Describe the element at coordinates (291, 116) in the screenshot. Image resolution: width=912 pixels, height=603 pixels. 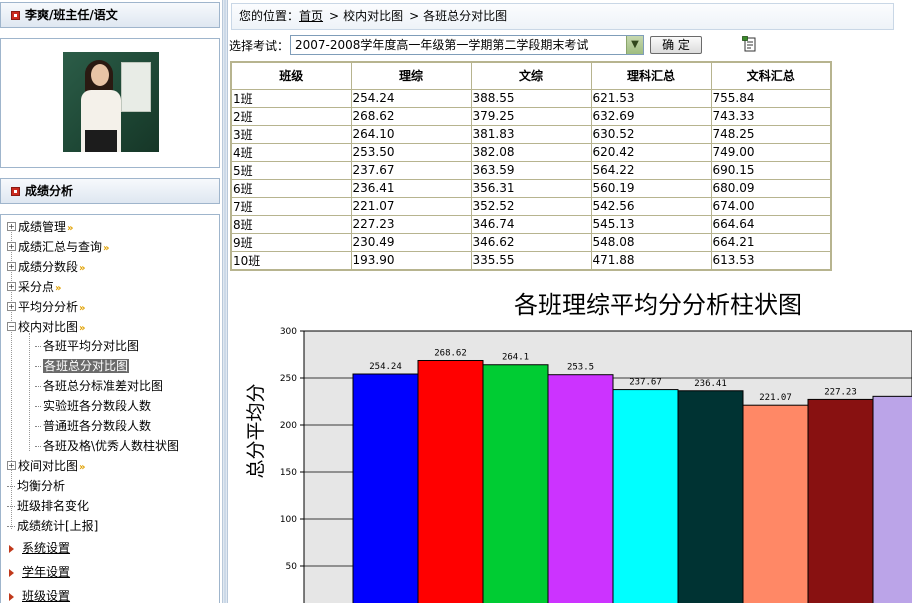
I see `table-cell: 2班` at that location.